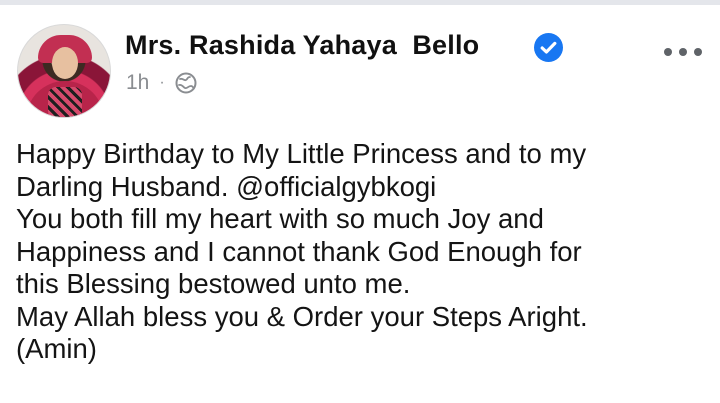 This screenshot has height=403, width=720. Describe the element at coordinates (65, 63) in the screenshot. I see `avatar-face` at that location.